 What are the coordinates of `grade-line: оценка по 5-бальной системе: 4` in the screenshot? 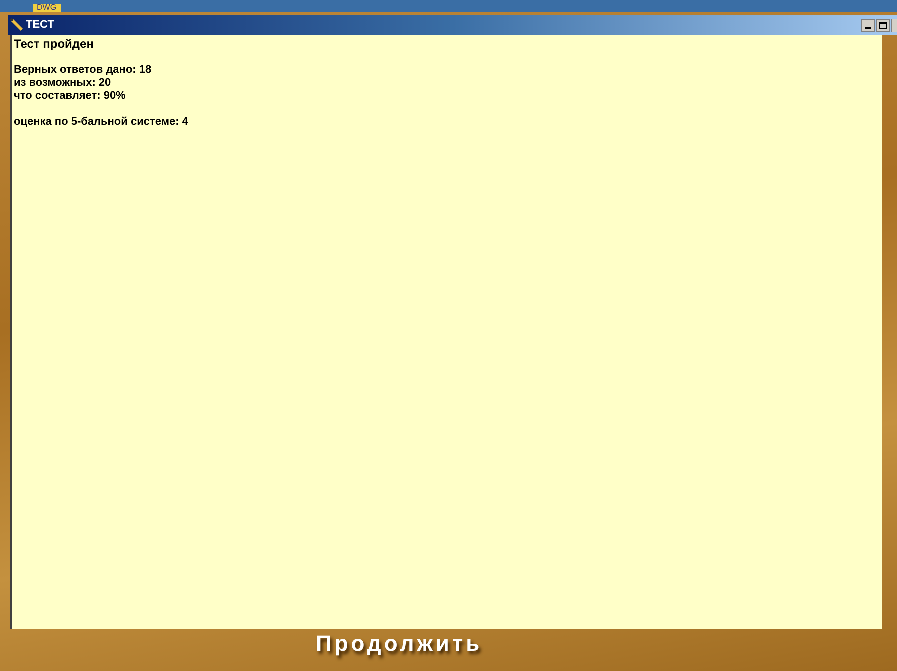 It's located at (102, 122).